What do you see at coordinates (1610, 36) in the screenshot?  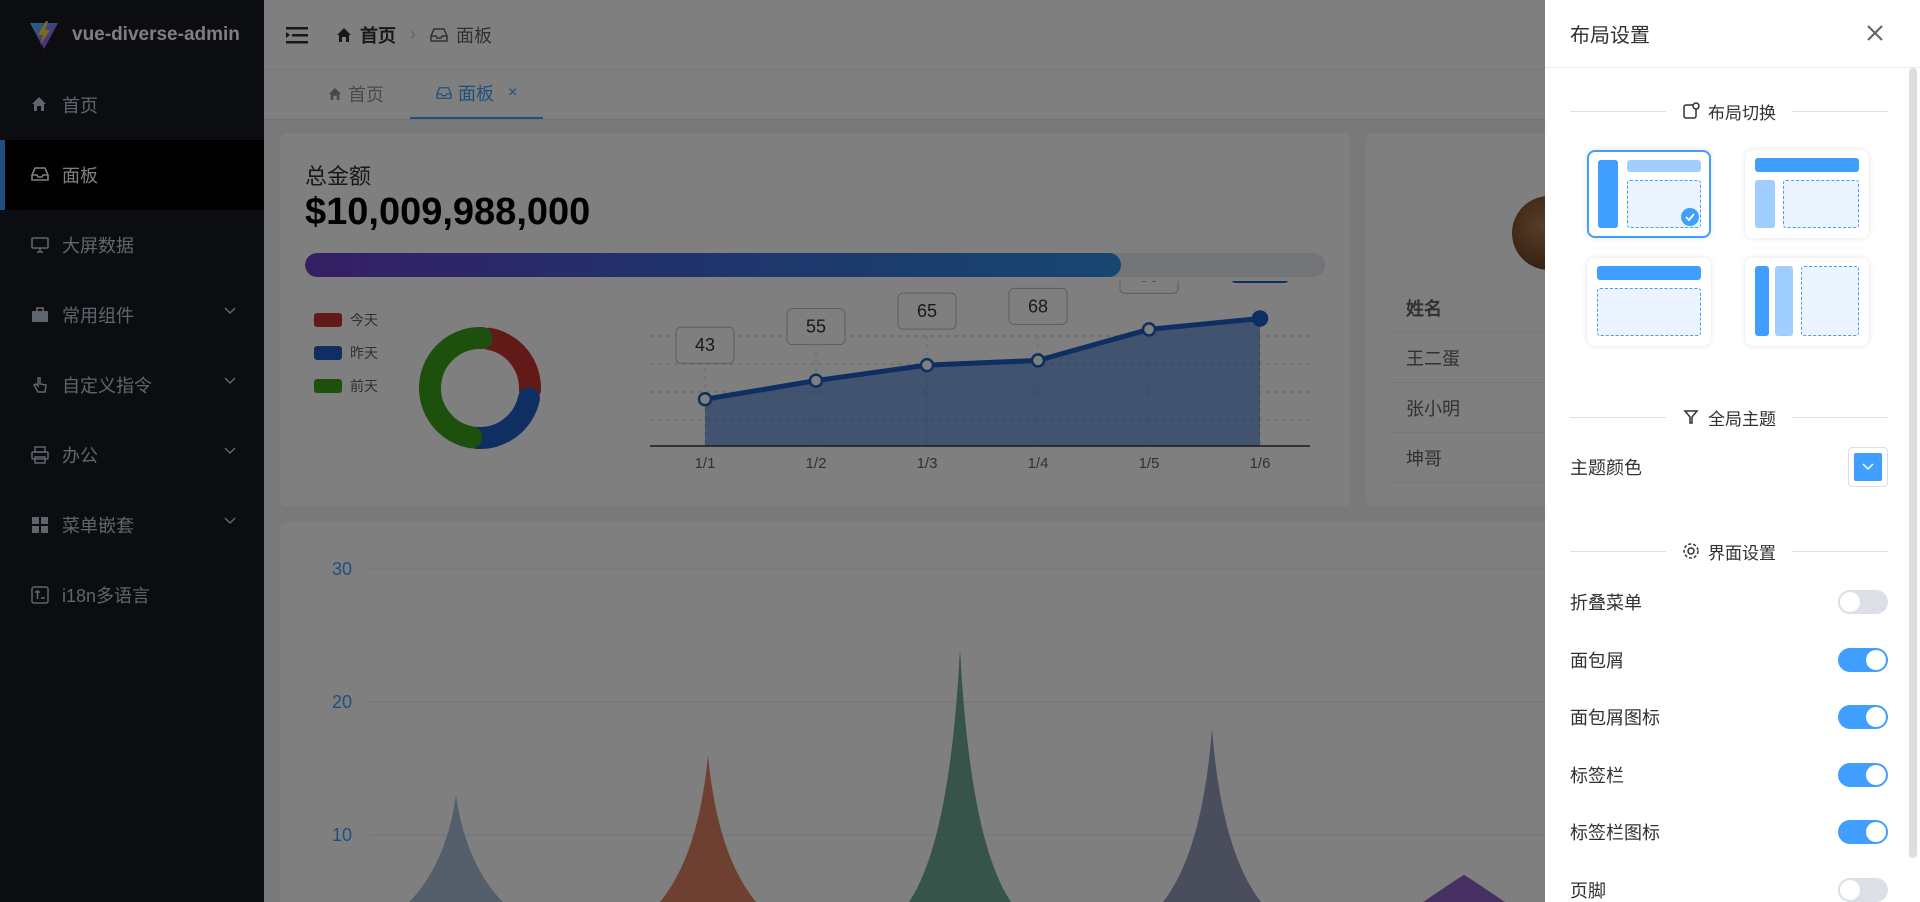 I see `drawer-title: 布局设置` at bounding box center [1610, 36].